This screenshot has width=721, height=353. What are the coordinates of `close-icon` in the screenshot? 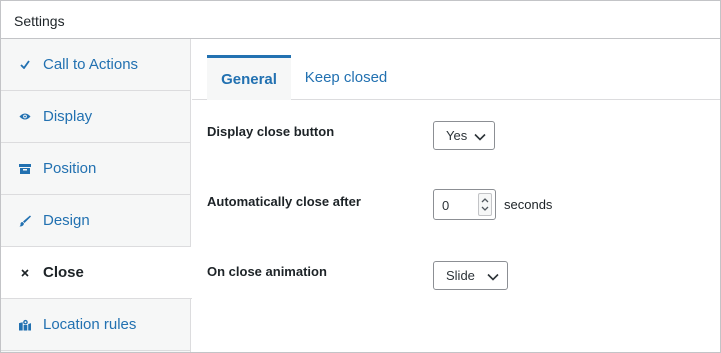 It's located at (25, 273).